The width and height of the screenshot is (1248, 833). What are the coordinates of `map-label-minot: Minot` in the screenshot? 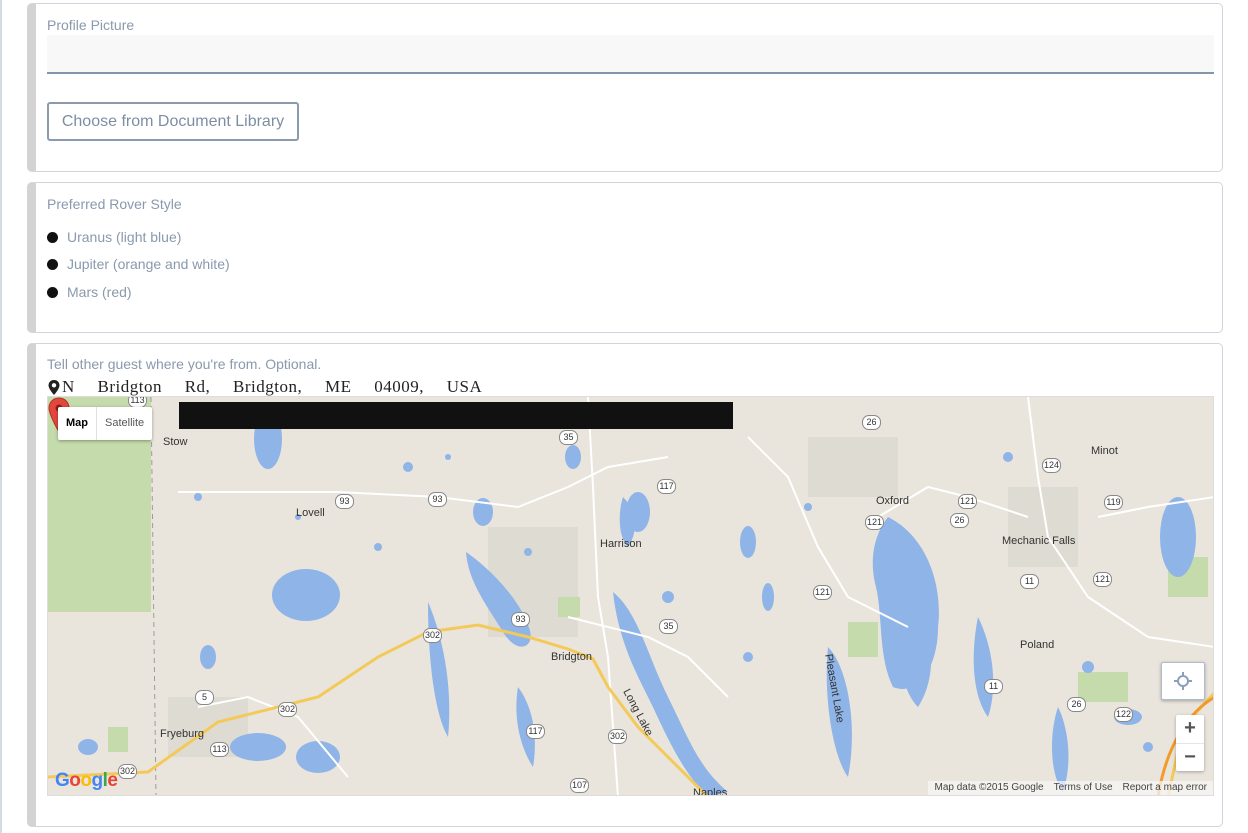 It's located at (1104, 451).